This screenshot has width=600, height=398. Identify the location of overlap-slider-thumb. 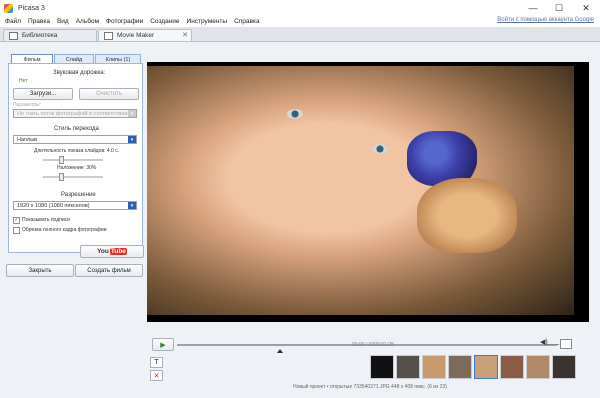
(61, 177).